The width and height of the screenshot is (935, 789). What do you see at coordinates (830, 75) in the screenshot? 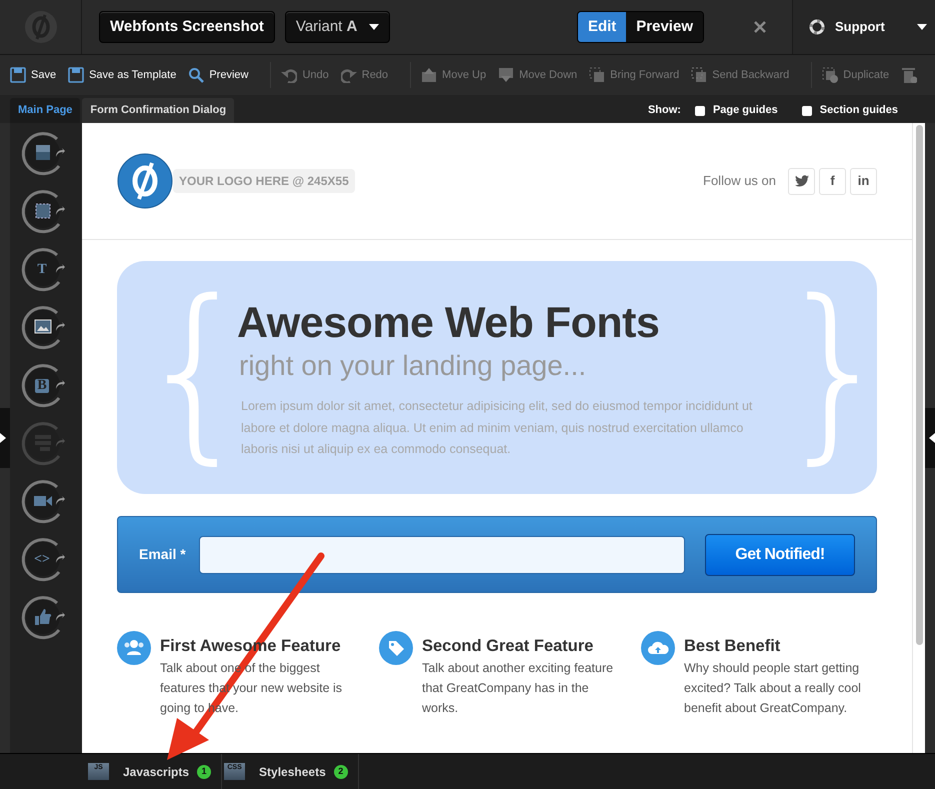
I see `duplicate-icon` at bounding box center [830, 75].